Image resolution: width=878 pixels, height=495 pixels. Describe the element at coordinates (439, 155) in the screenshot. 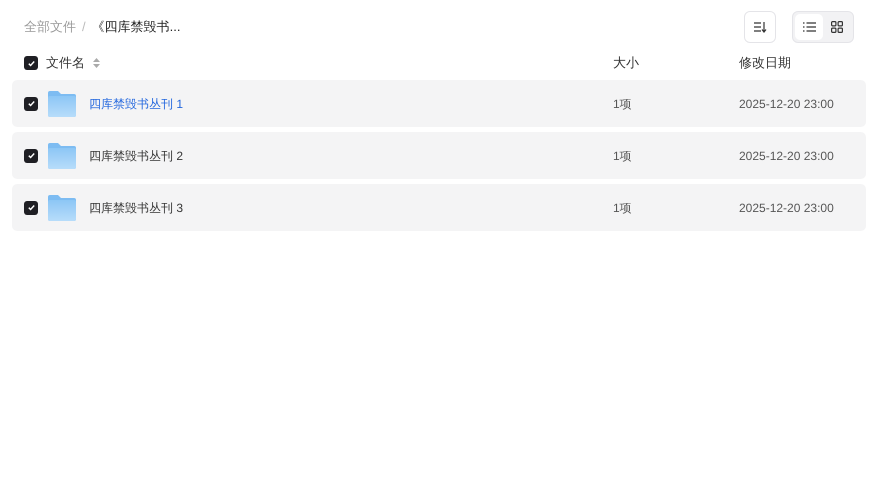

I see `file-row: 四库禁毁书丛刊 2 1项 2025-12-20 23:00` at that location.